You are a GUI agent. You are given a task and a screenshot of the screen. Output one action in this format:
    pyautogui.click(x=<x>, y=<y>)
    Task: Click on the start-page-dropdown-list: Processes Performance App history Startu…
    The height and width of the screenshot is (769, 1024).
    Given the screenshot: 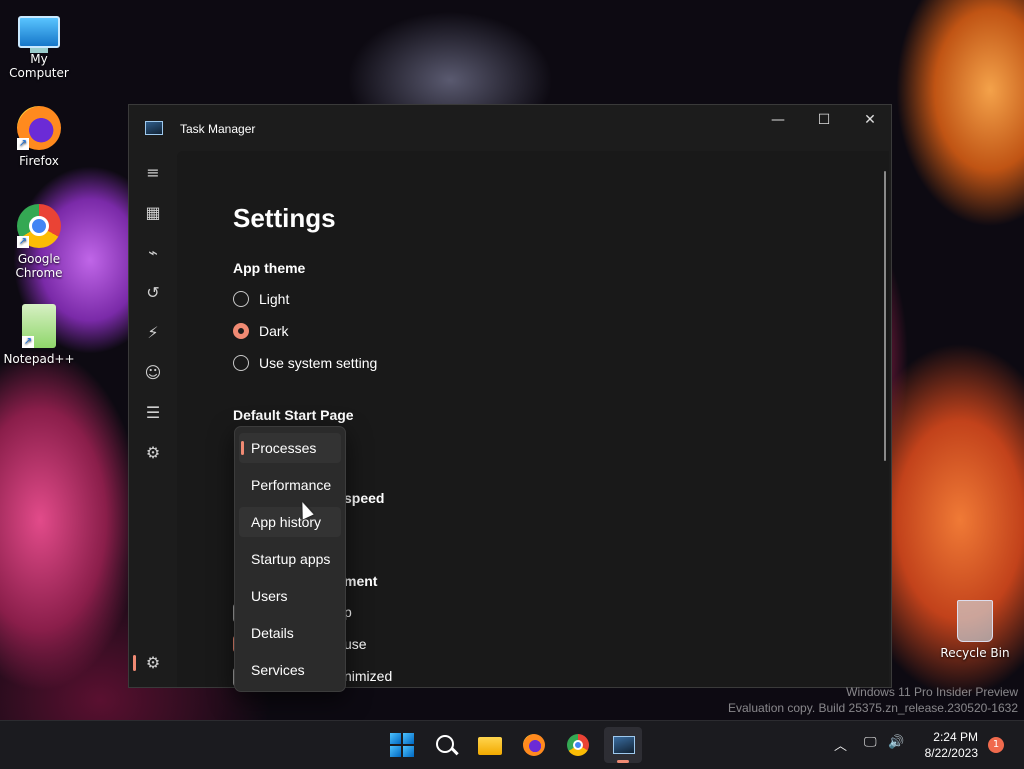 What is the action you would take?
    pyautogui.click(x=290, y=559)
    